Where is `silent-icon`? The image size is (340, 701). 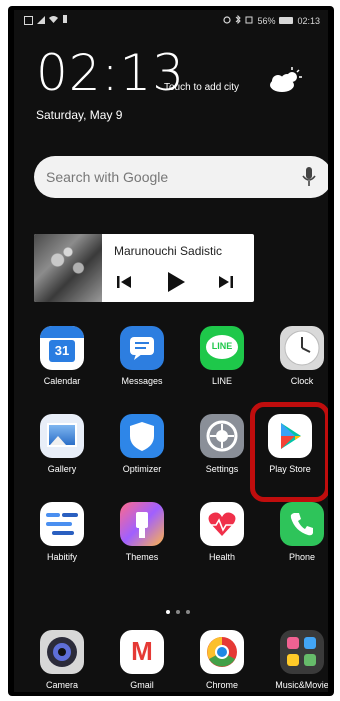 silent-icon is located at coordinates (249, 21).